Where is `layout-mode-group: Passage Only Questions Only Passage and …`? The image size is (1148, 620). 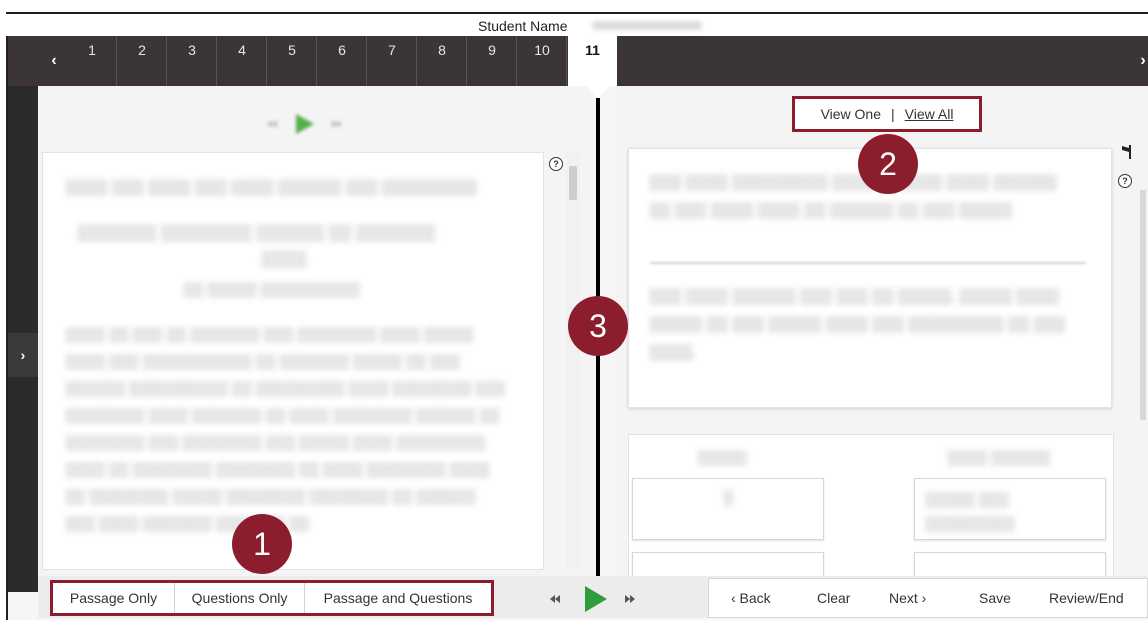
layout-mode-group: Passage Only Questions Only Passage and … is located at coordinates (272, 598).